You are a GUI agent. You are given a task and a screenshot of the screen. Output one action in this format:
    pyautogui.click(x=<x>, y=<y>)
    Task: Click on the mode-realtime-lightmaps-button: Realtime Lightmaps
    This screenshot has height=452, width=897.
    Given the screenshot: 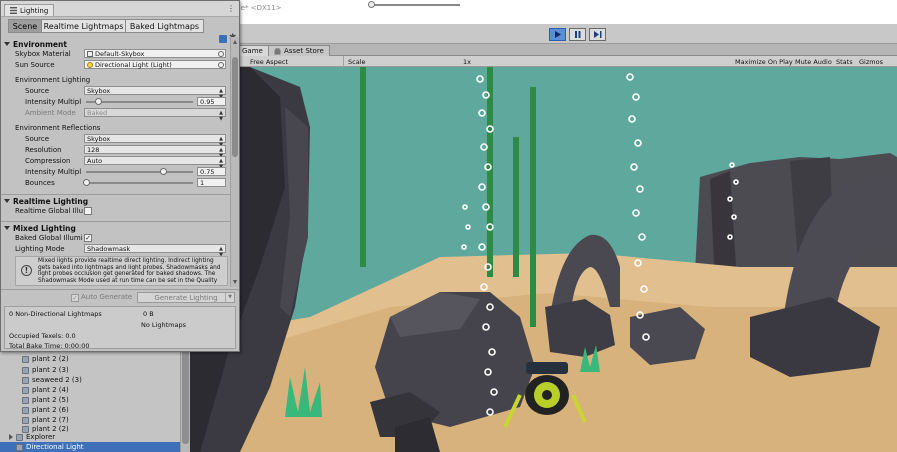 What is the action you would take?
    pyautogui.click(x=83, y=26)
    